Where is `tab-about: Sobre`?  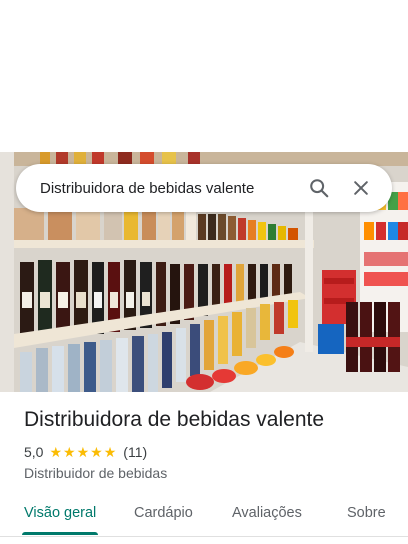
tab-about: Sobre is located at coordinates (366, 513).